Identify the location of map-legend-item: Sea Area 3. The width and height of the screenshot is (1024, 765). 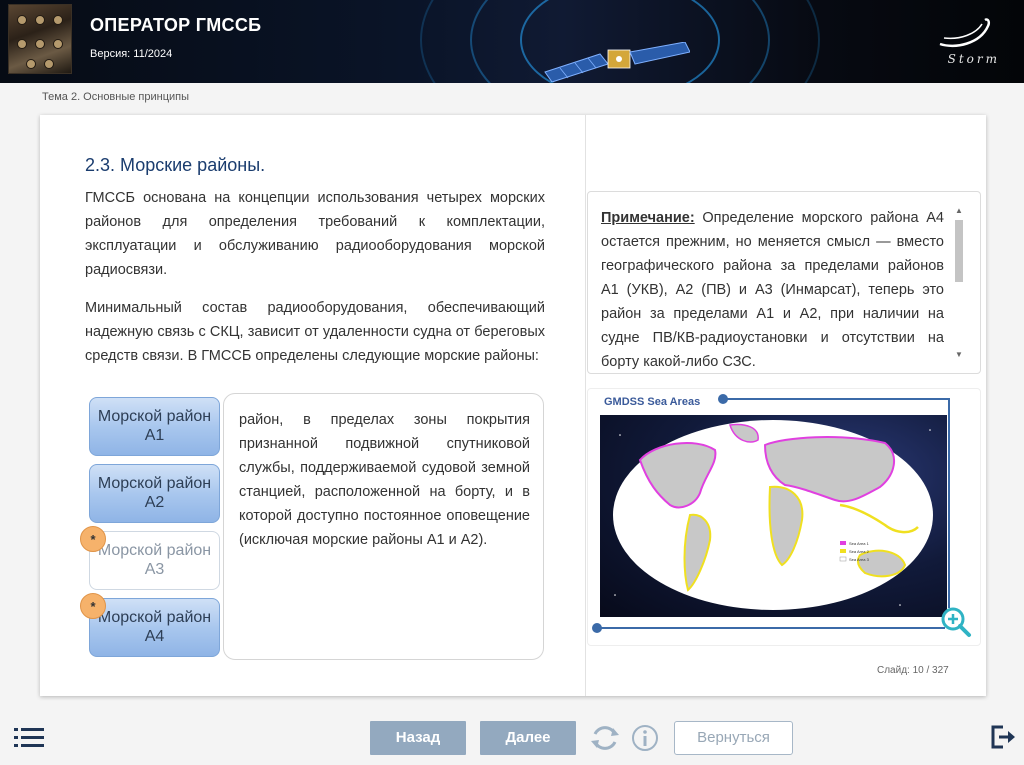
(859, 559).